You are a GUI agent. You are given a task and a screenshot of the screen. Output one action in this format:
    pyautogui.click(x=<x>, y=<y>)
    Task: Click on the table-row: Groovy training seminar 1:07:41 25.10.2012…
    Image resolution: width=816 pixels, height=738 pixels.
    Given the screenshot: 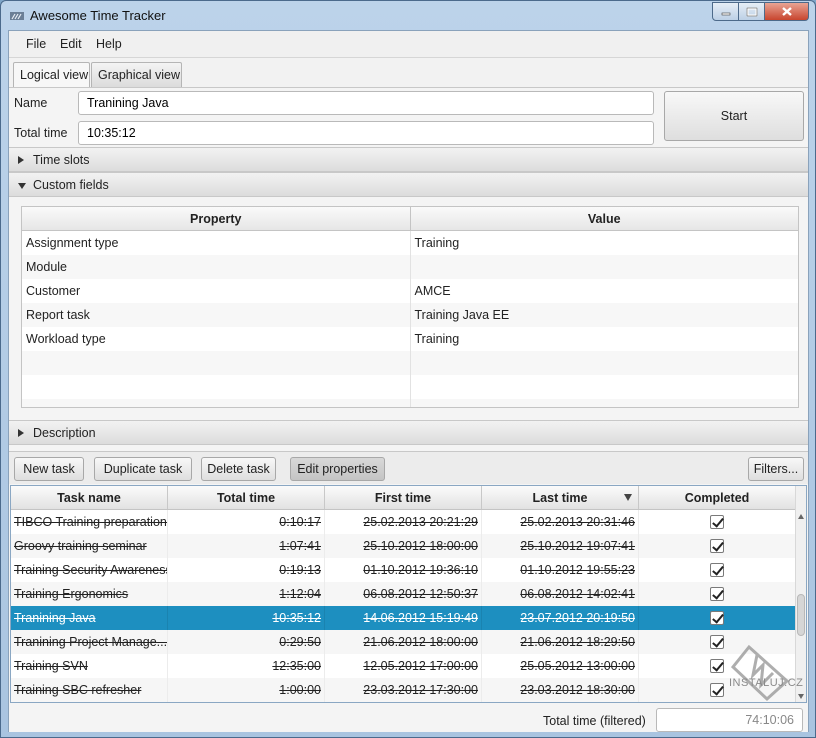 What is the action you would take?
    pyautogui.click(x=403, y=546)
    